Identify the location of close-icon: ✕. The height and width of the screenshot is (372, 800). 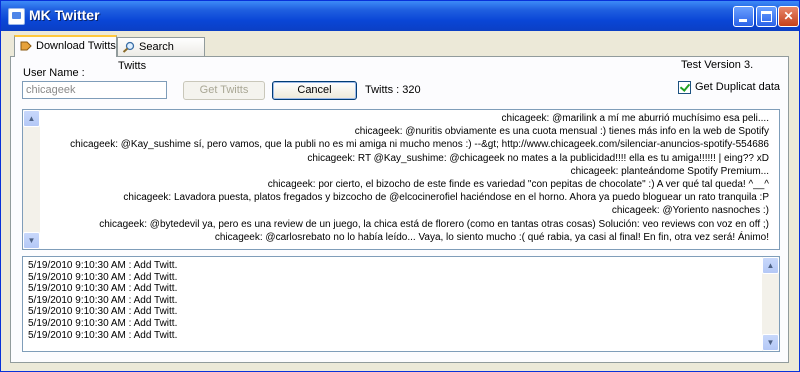
(788, 16).